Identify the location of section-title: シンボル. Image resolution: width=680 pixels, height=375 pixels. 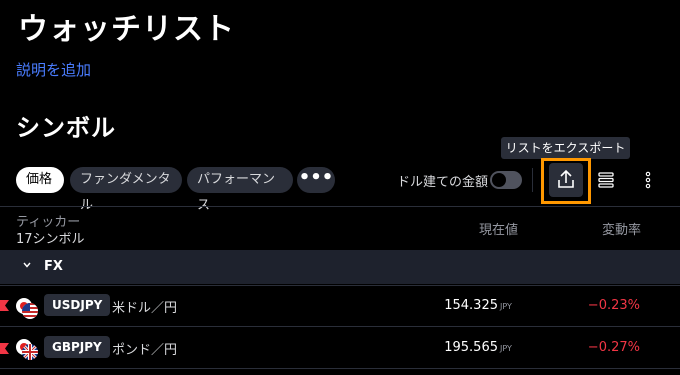
(66, 128).